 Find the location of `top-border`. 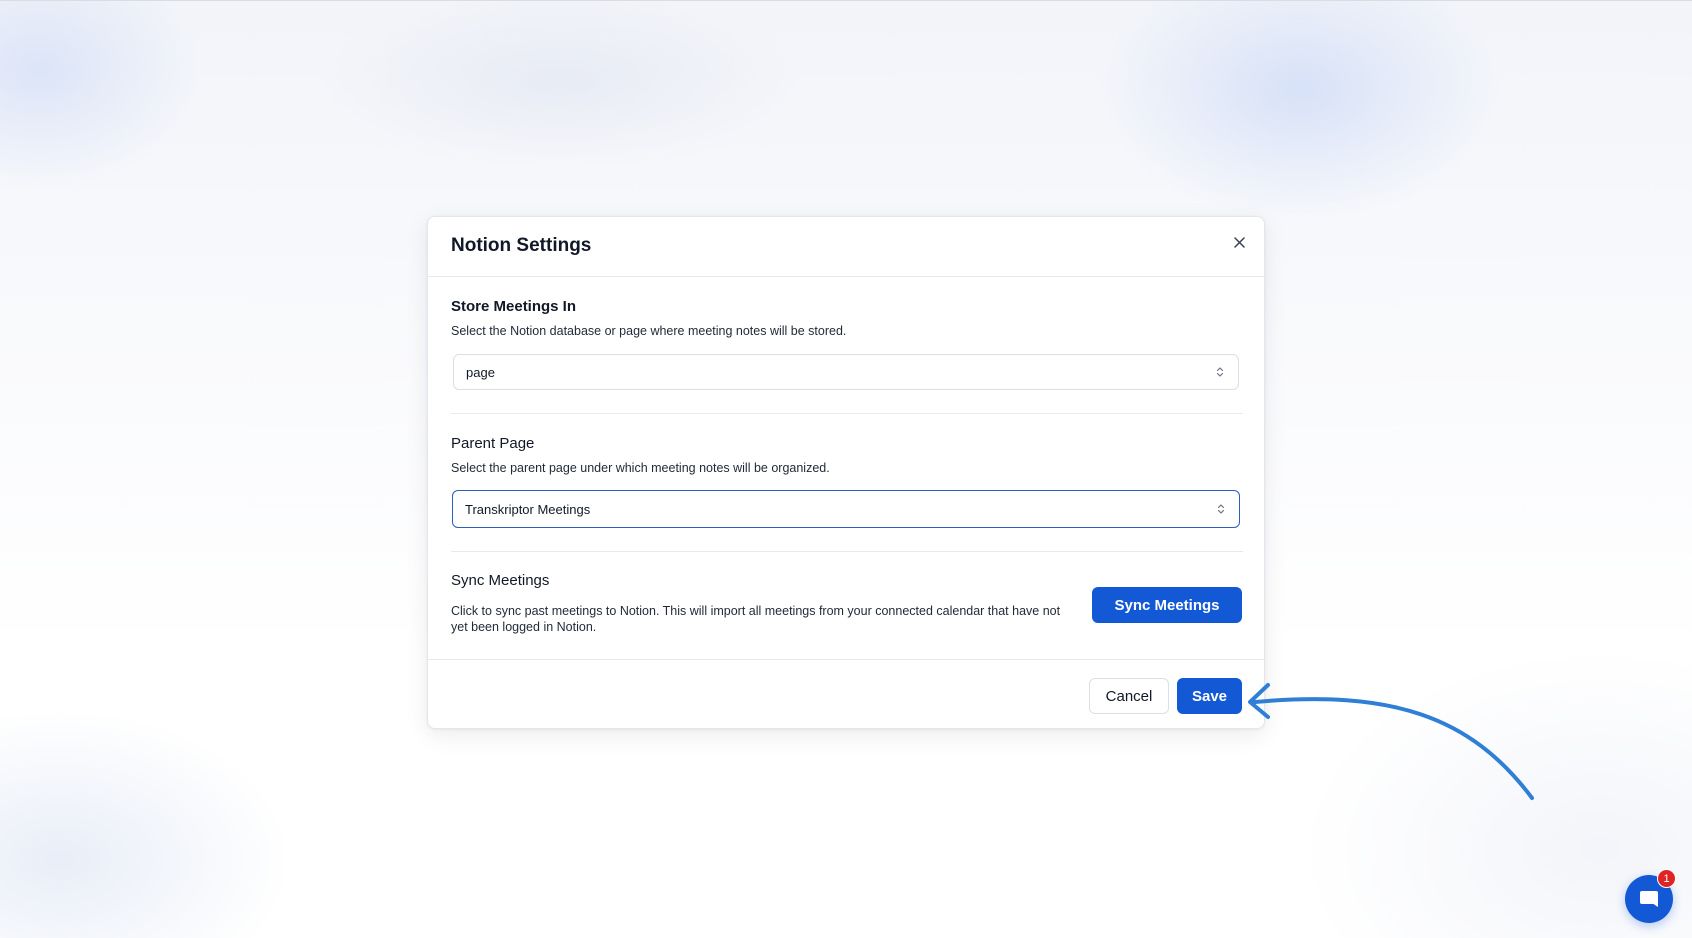

top-border is located at coordinates (846, 0).